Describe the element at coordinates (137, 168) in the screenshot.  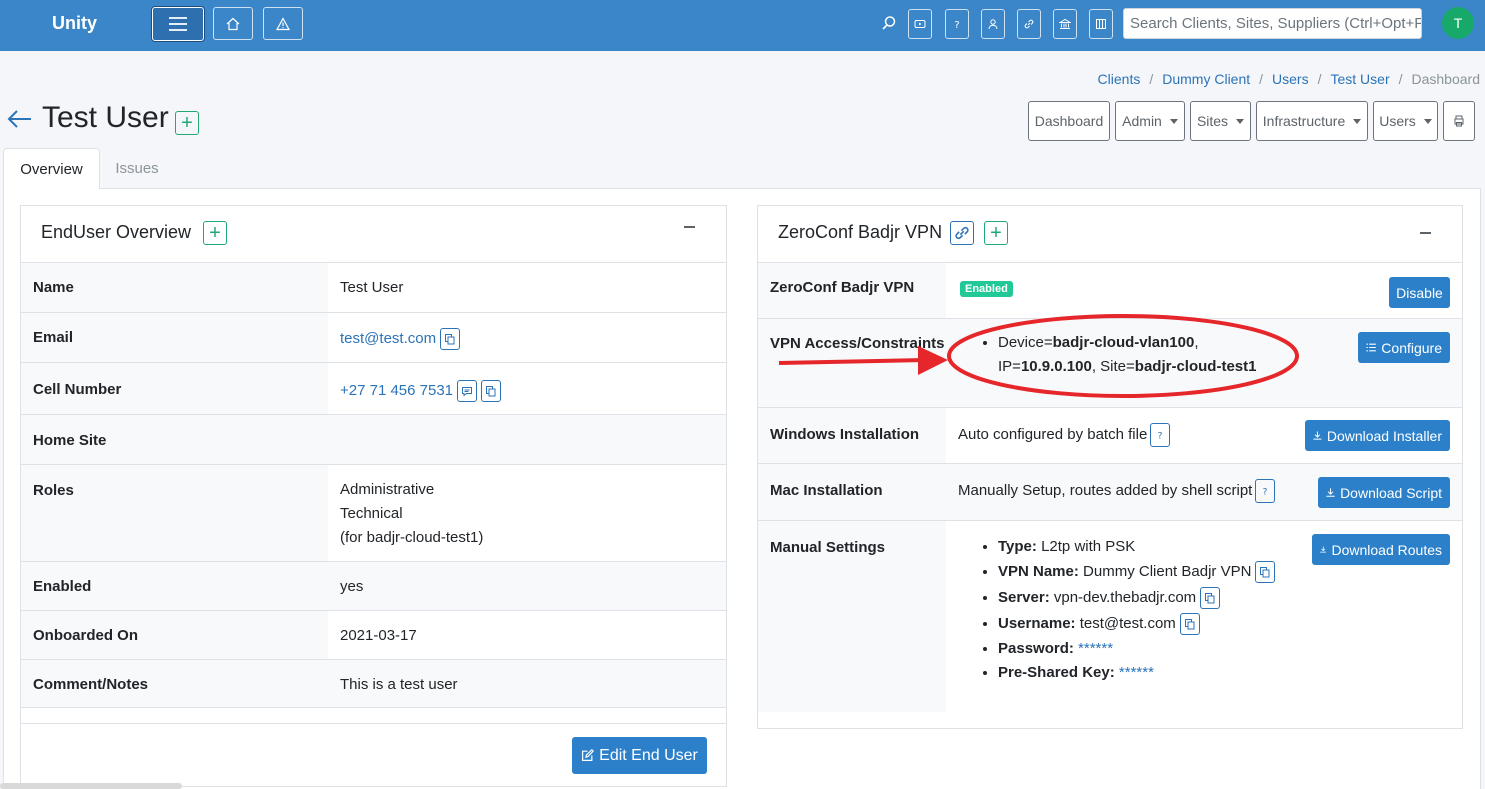
I see `tab-issues: Issues` at that location.